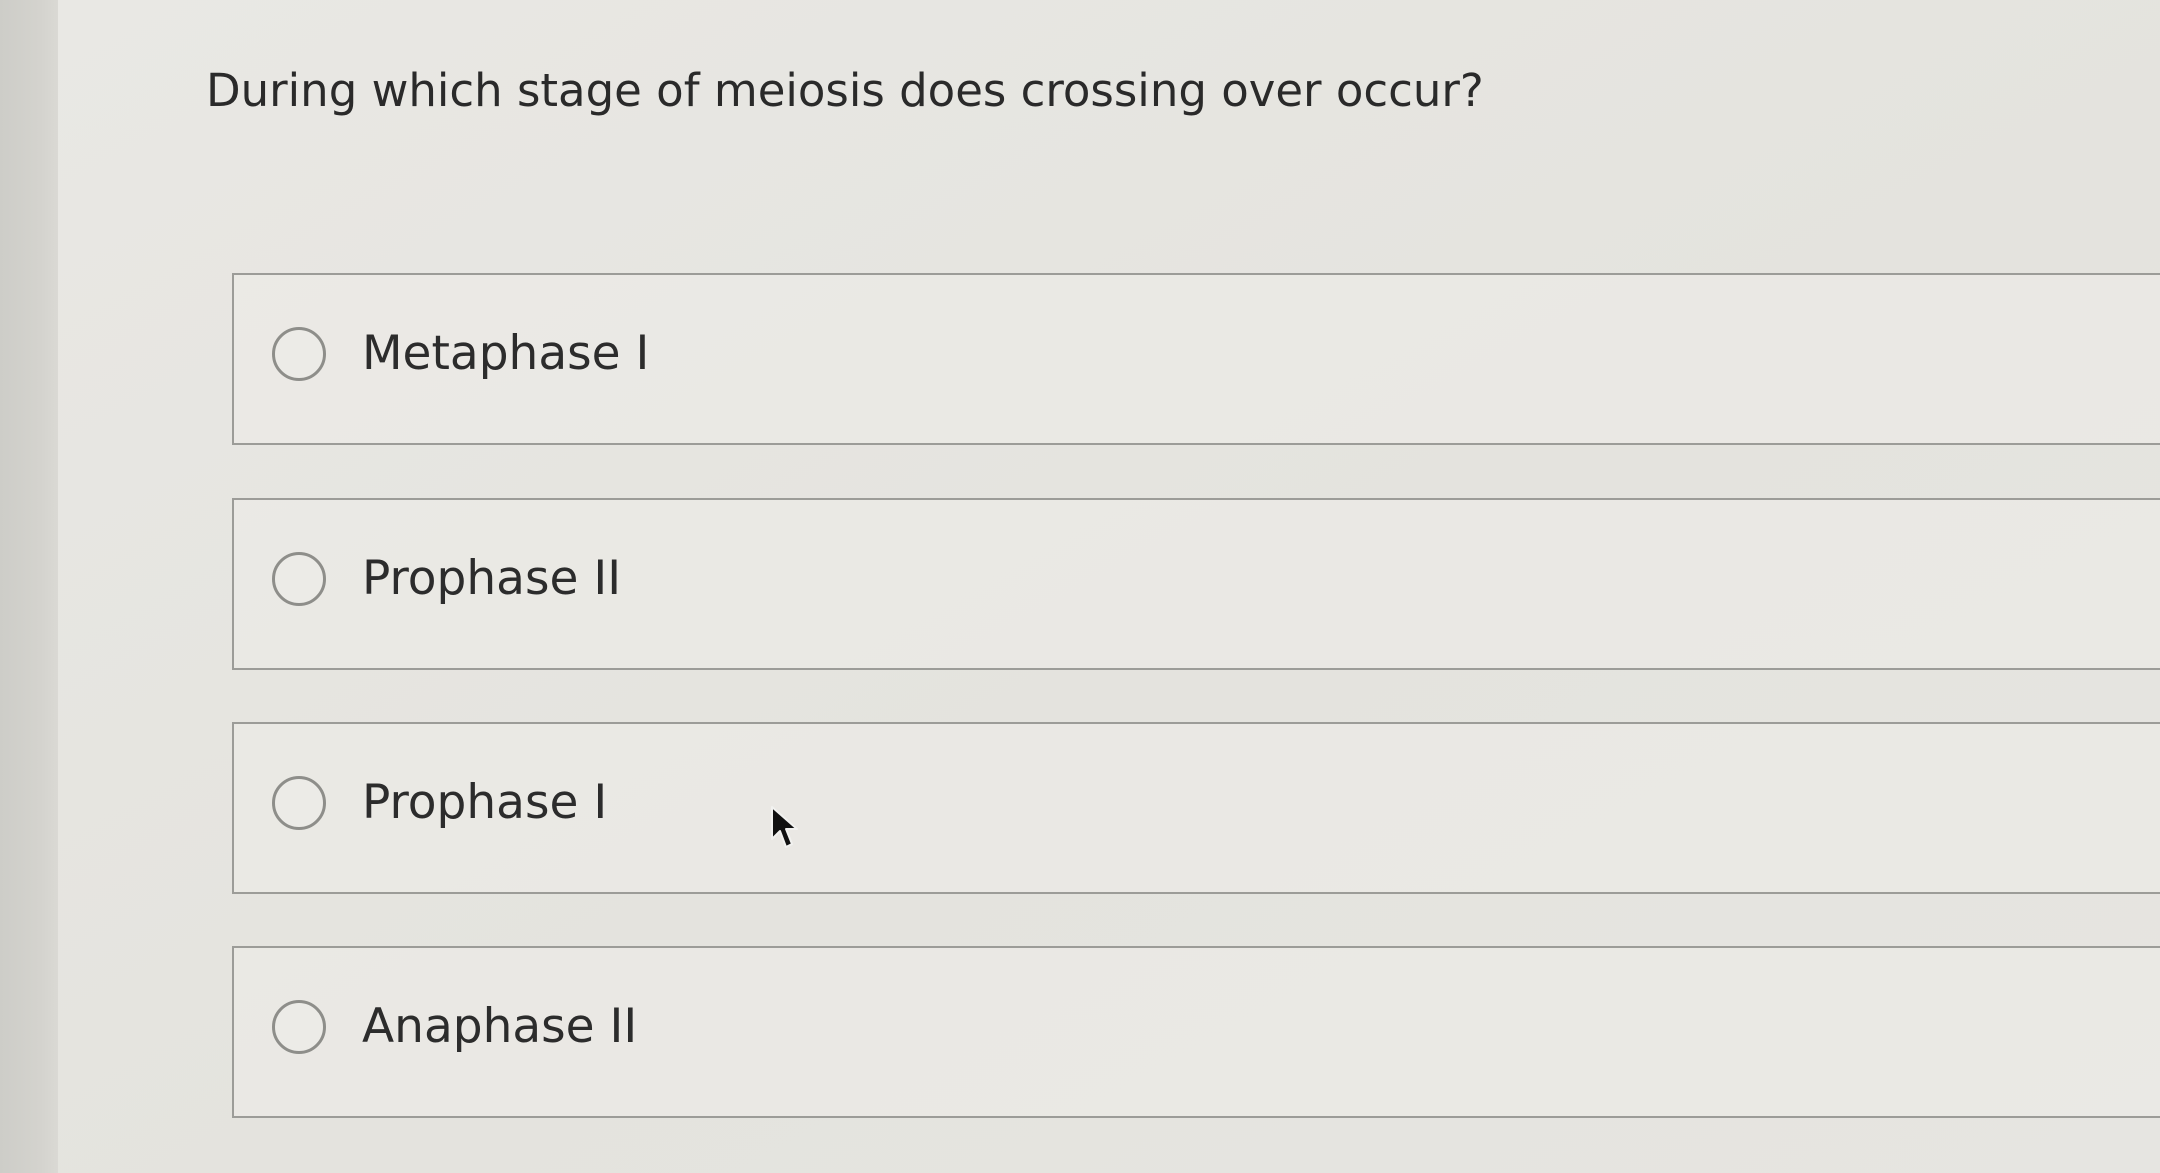 The width and height of the screenshot is (2160, 1173). Describe the element at coordinates (29, 586) in the screenshot. I see `left-margin-strip` at that location.